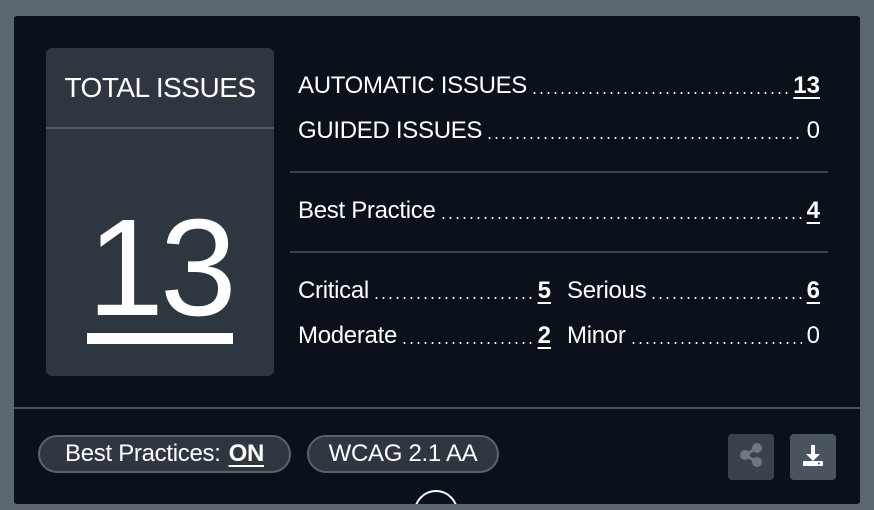  I want to click on wcag-standard-label: WCAG 2.1 AA, so click(403, 453).